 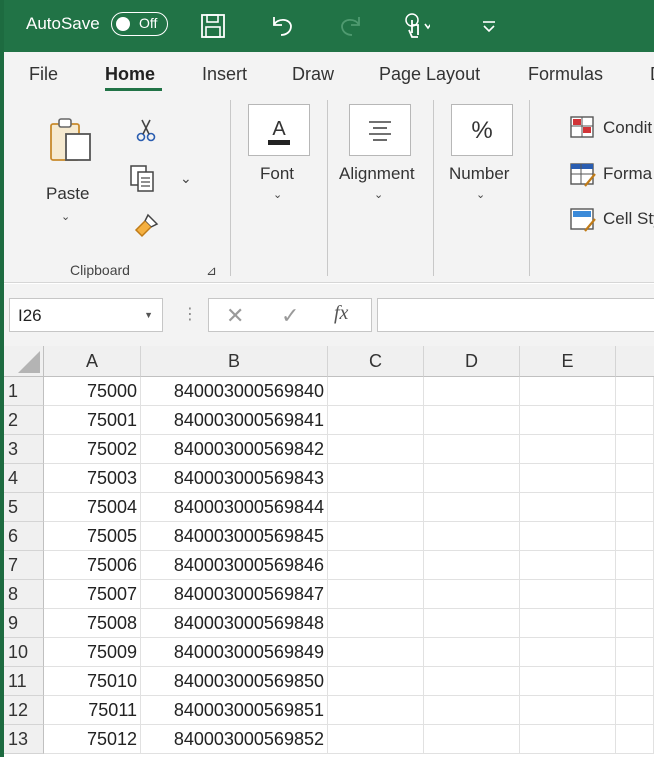 I want to click on cell: 75006, so click(x=92, y=565).